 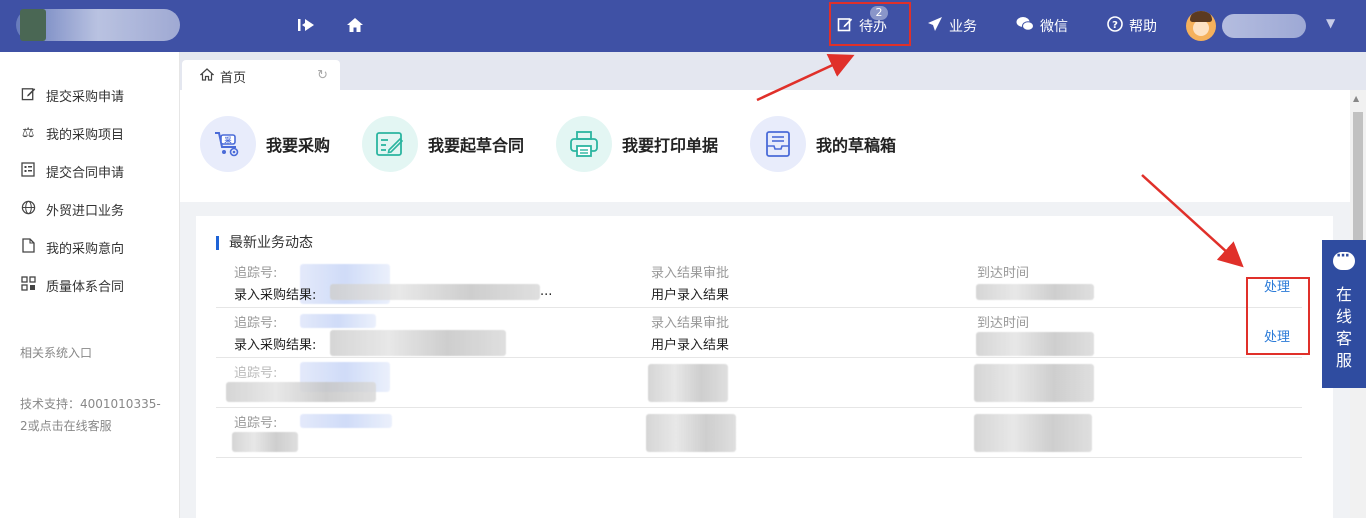 What do you see at coordinates (1344, 259) in the screenshot?
I see `chat-bubble-icon` at bounding box center [1344, 259].